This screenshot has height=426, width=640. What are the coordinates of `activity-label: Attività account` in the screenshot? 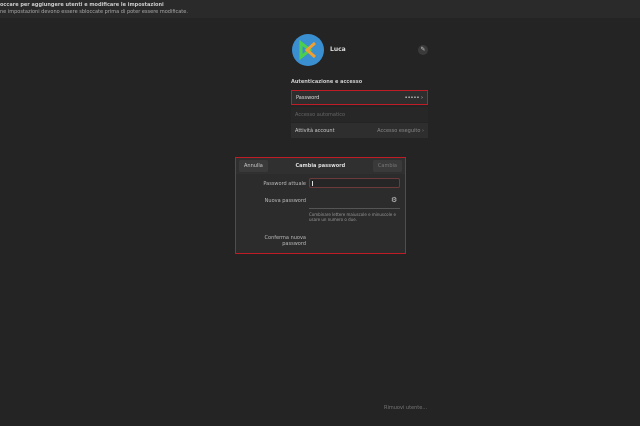 It's located at (315, 130).